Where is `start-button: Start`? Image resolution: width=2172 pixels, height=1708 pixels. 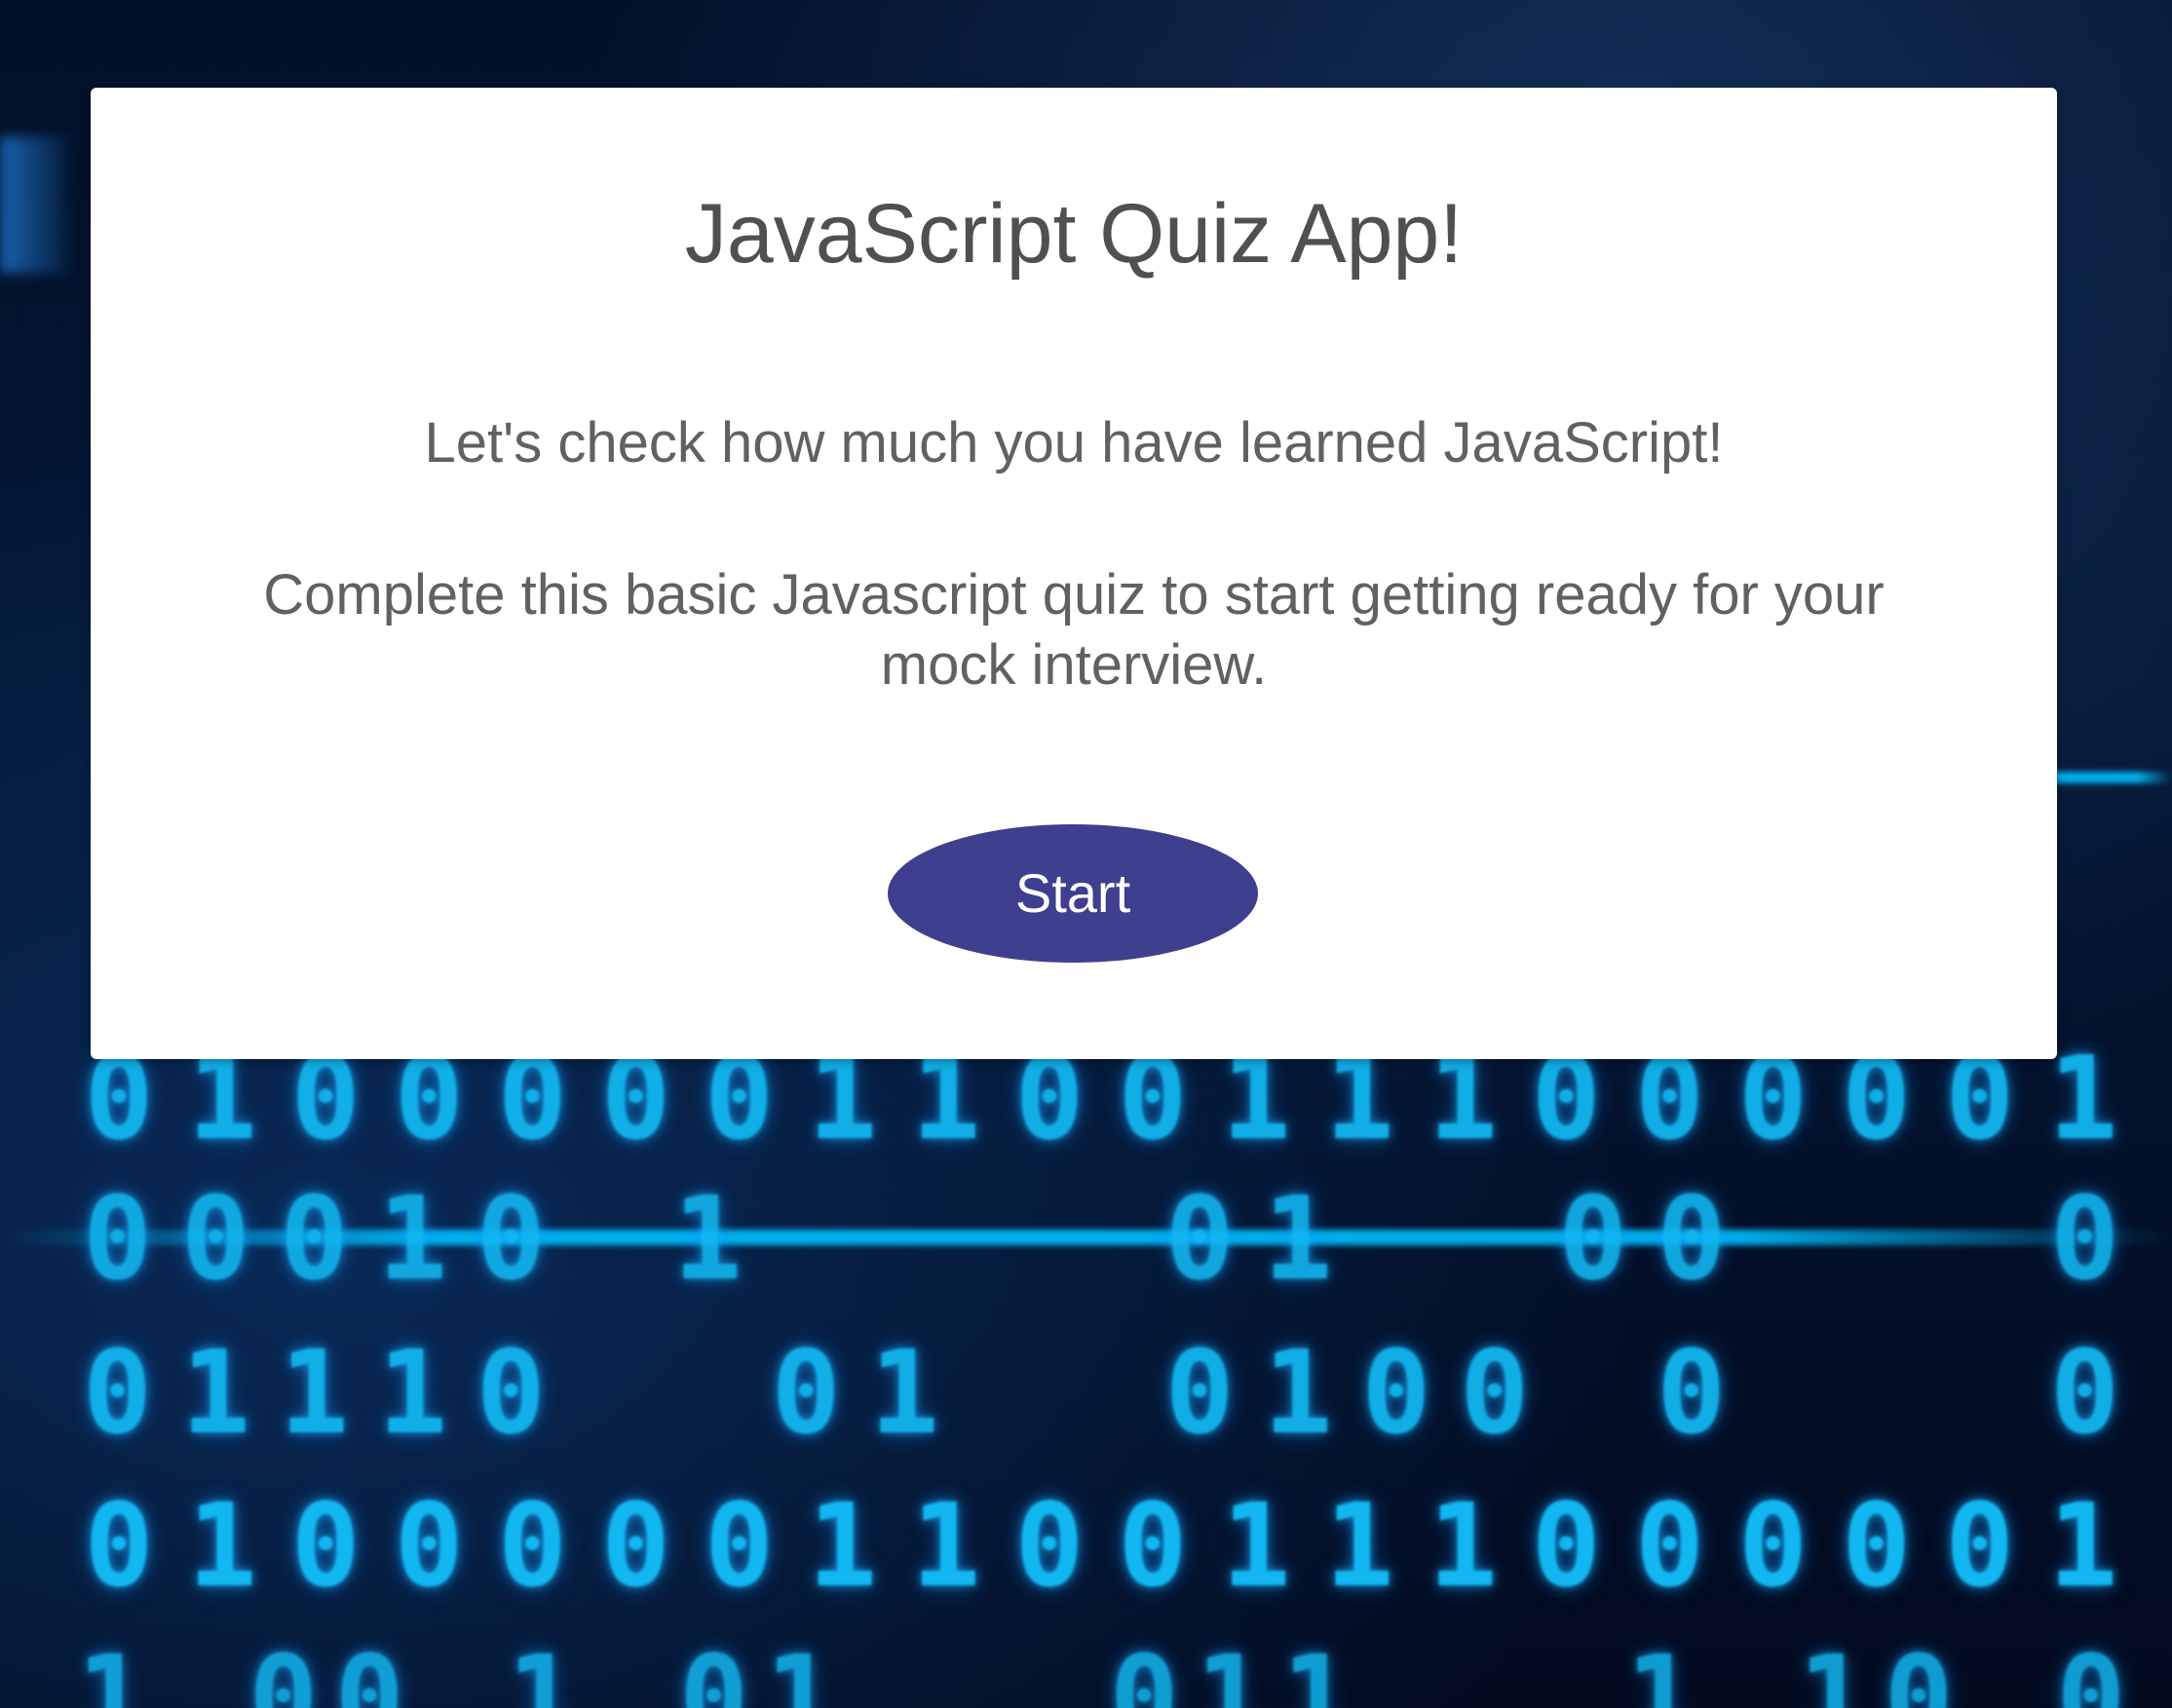
start-button: Start is located at coordinates (1073, 894).